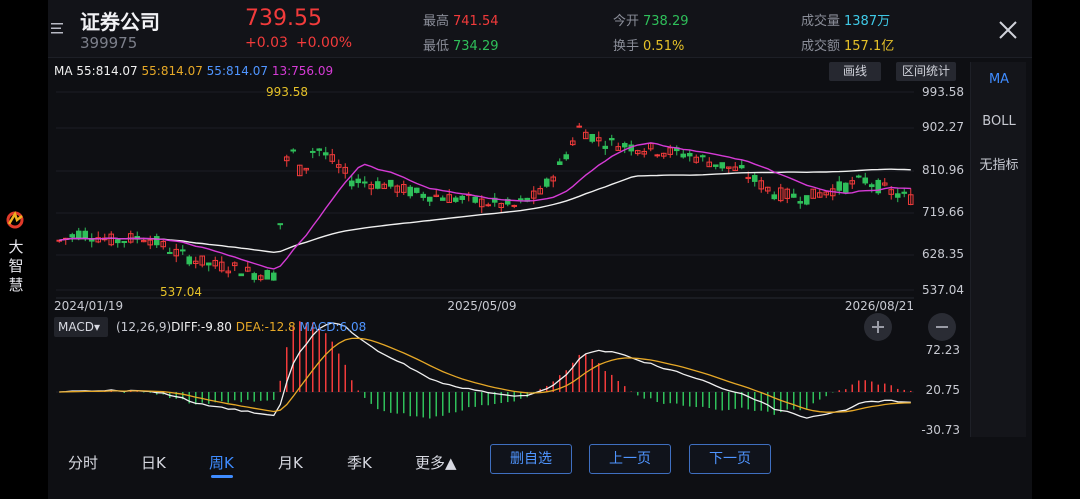 The image size is (1080, 499). Describe the element at coordinates (88, 306) in the screenshot. I see `date-label-start: 2024/01/19` at that location.